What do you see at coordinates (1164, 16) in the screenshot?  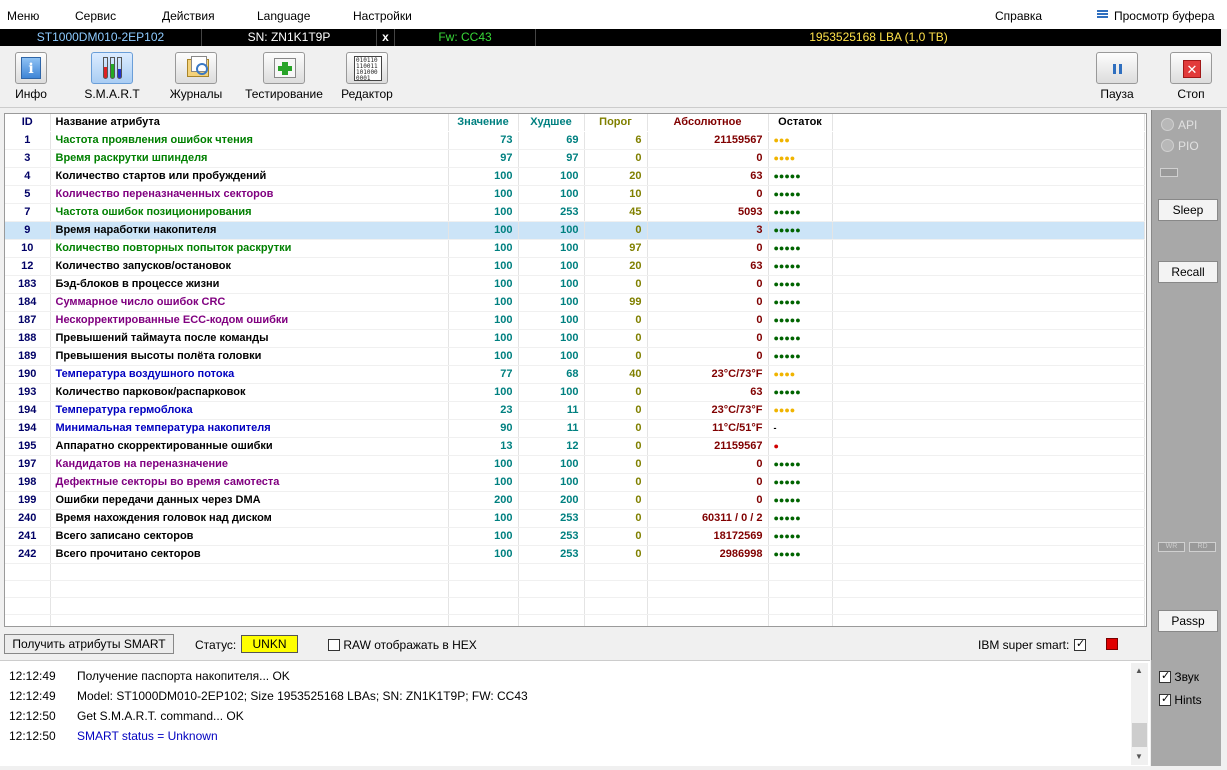 I see `menu-buffer-view: Просмотр буфера` at bounding box center [1164, 16].